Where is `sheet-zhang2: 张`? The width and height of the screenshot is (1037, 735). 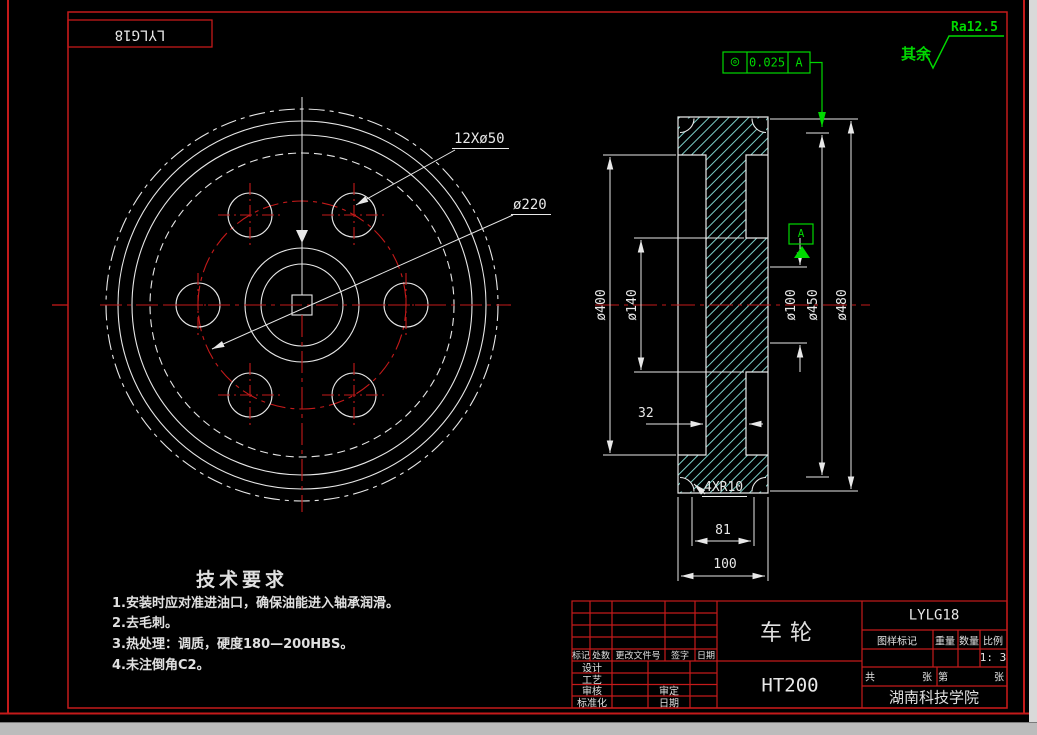
sheet-zhang2: 张 is located at coordinates (999, 678).